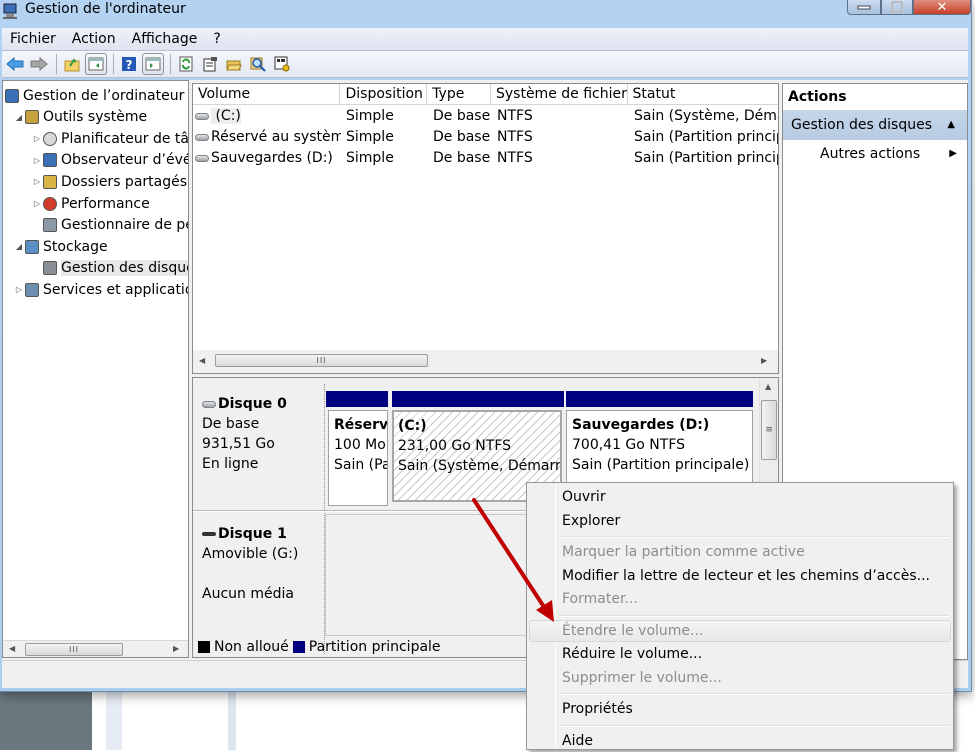 The width and height of the screenshot is (975, 752). What do you see at coordinates (109, 160) in the screenshot?
I see `tree-item: ▷ Observateur d’évér` at bounding box center [109, 160].